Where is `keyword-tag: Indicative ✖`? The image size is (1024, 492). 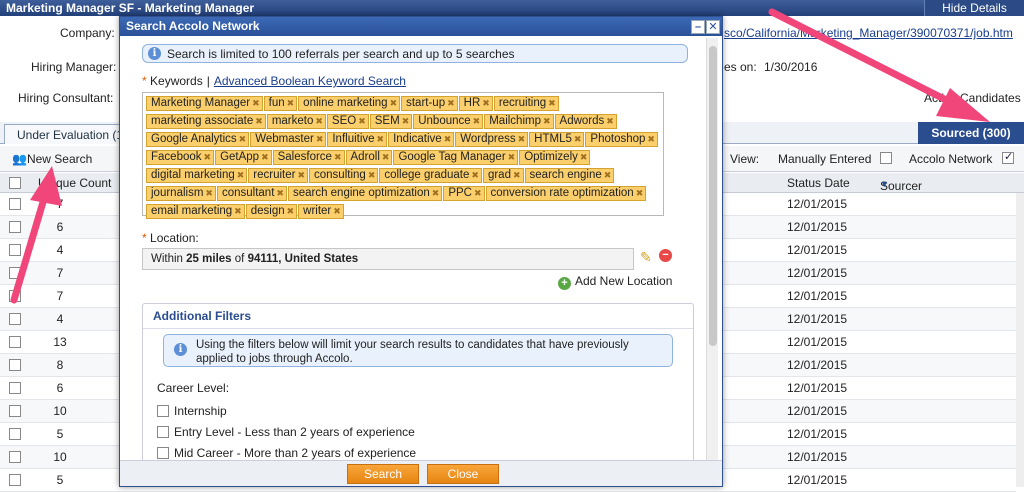 keyword-tag: Indicative ✖ is located at coordinates (421, 139).